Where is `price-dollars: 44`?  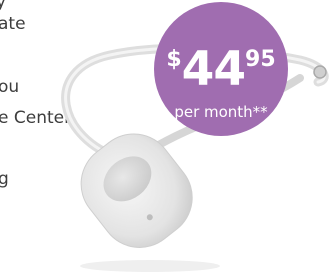 price-dollars: 44 is located at coordinates (213, 69).